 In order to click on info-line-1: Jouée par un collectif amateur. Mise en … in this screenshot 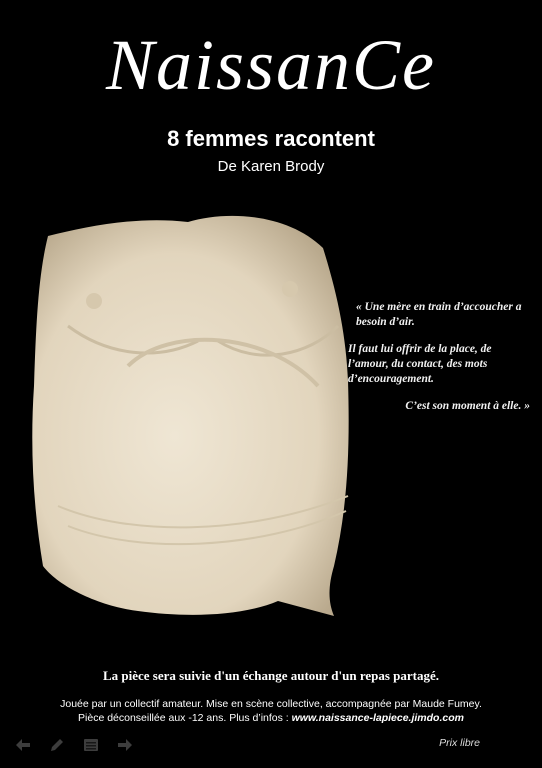, I will do `click(271, 704)`.